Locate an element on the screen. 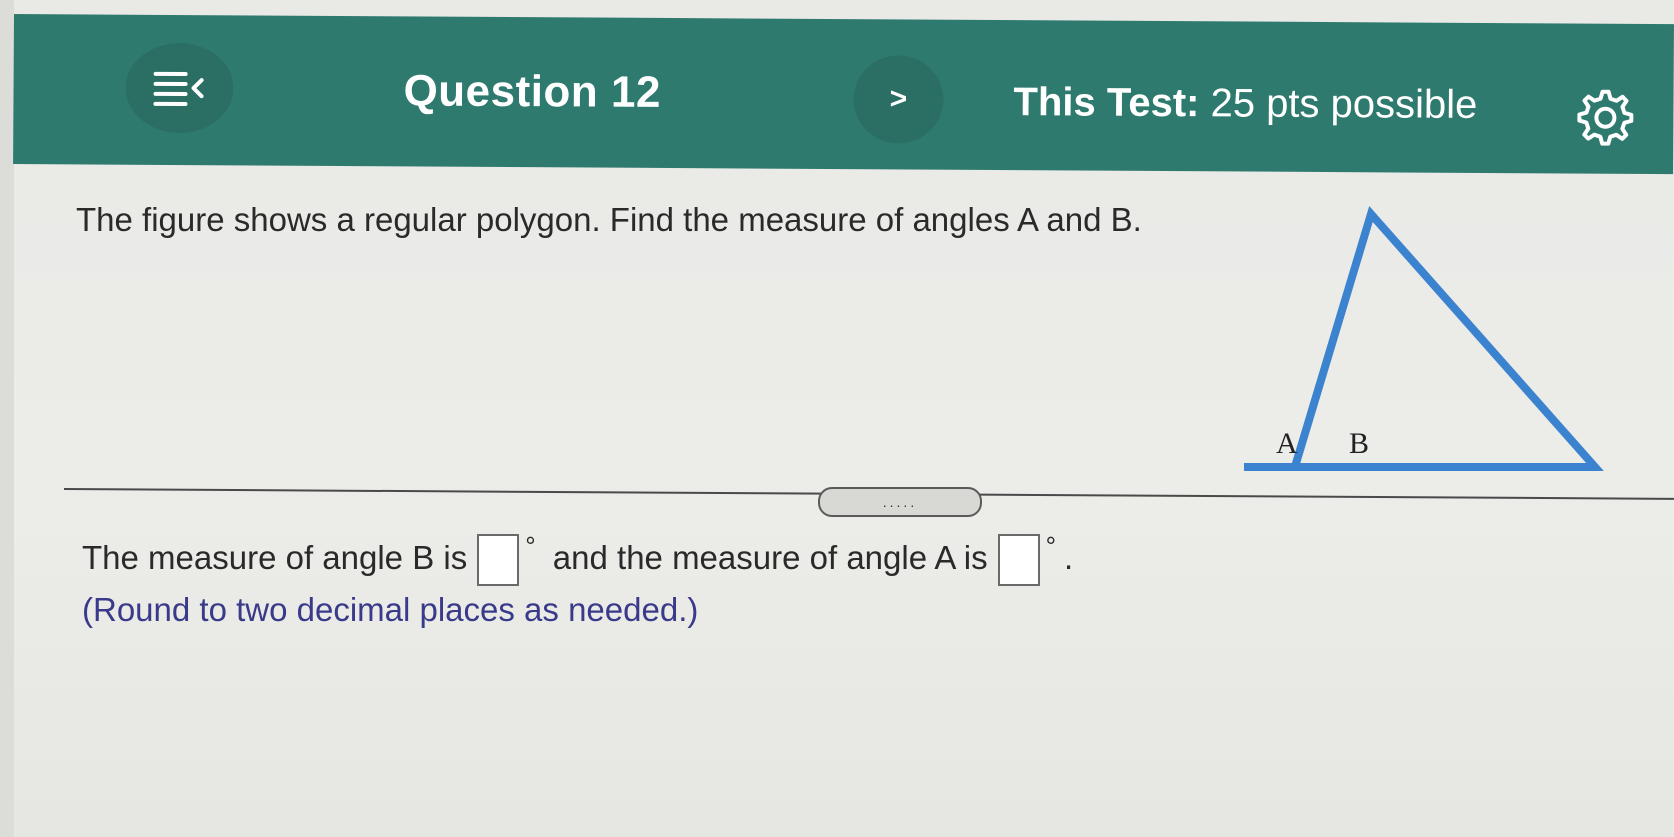  test-points-info: This Test: 25 pts possible is located at coordinates (1245, 104).